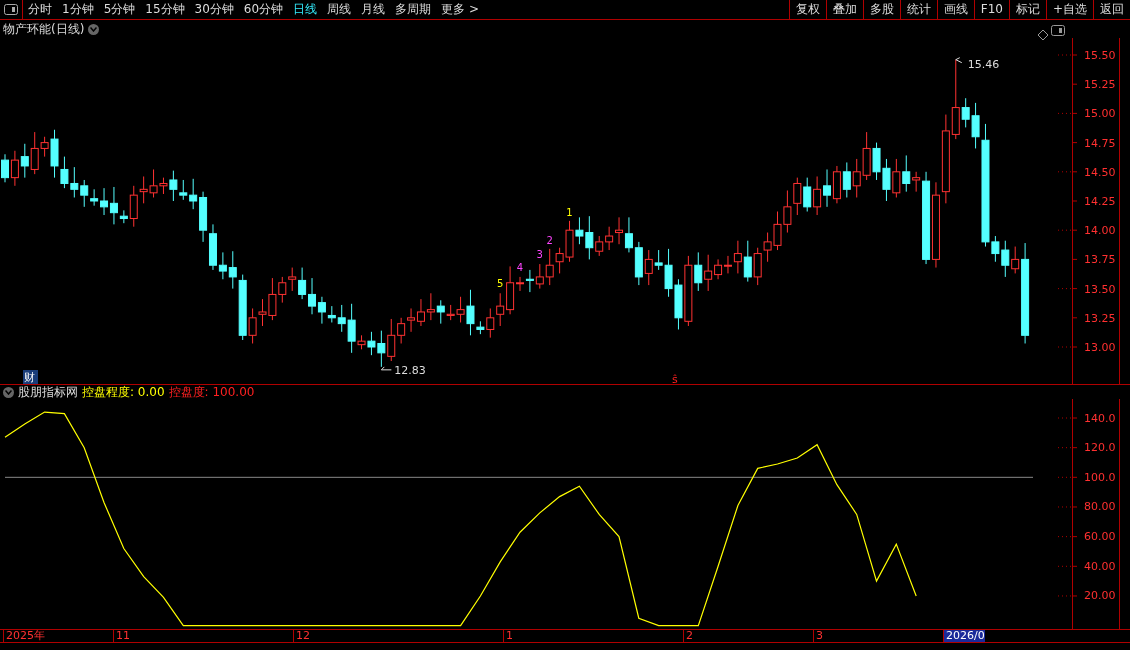 Image resolution: width=1130 pixels, height=650 pixels. I want to click on period-tab: 1分钟, so click(78, 9).